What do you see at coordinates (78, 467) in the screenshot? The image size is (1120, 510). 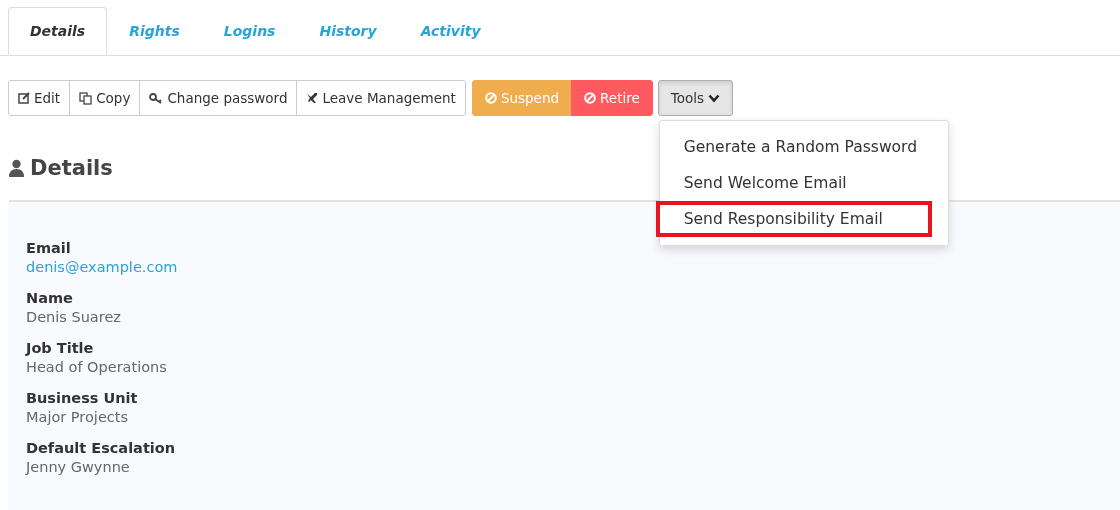 I see `field-value: Jenny Gwynne` at bounding box center [78, 467].